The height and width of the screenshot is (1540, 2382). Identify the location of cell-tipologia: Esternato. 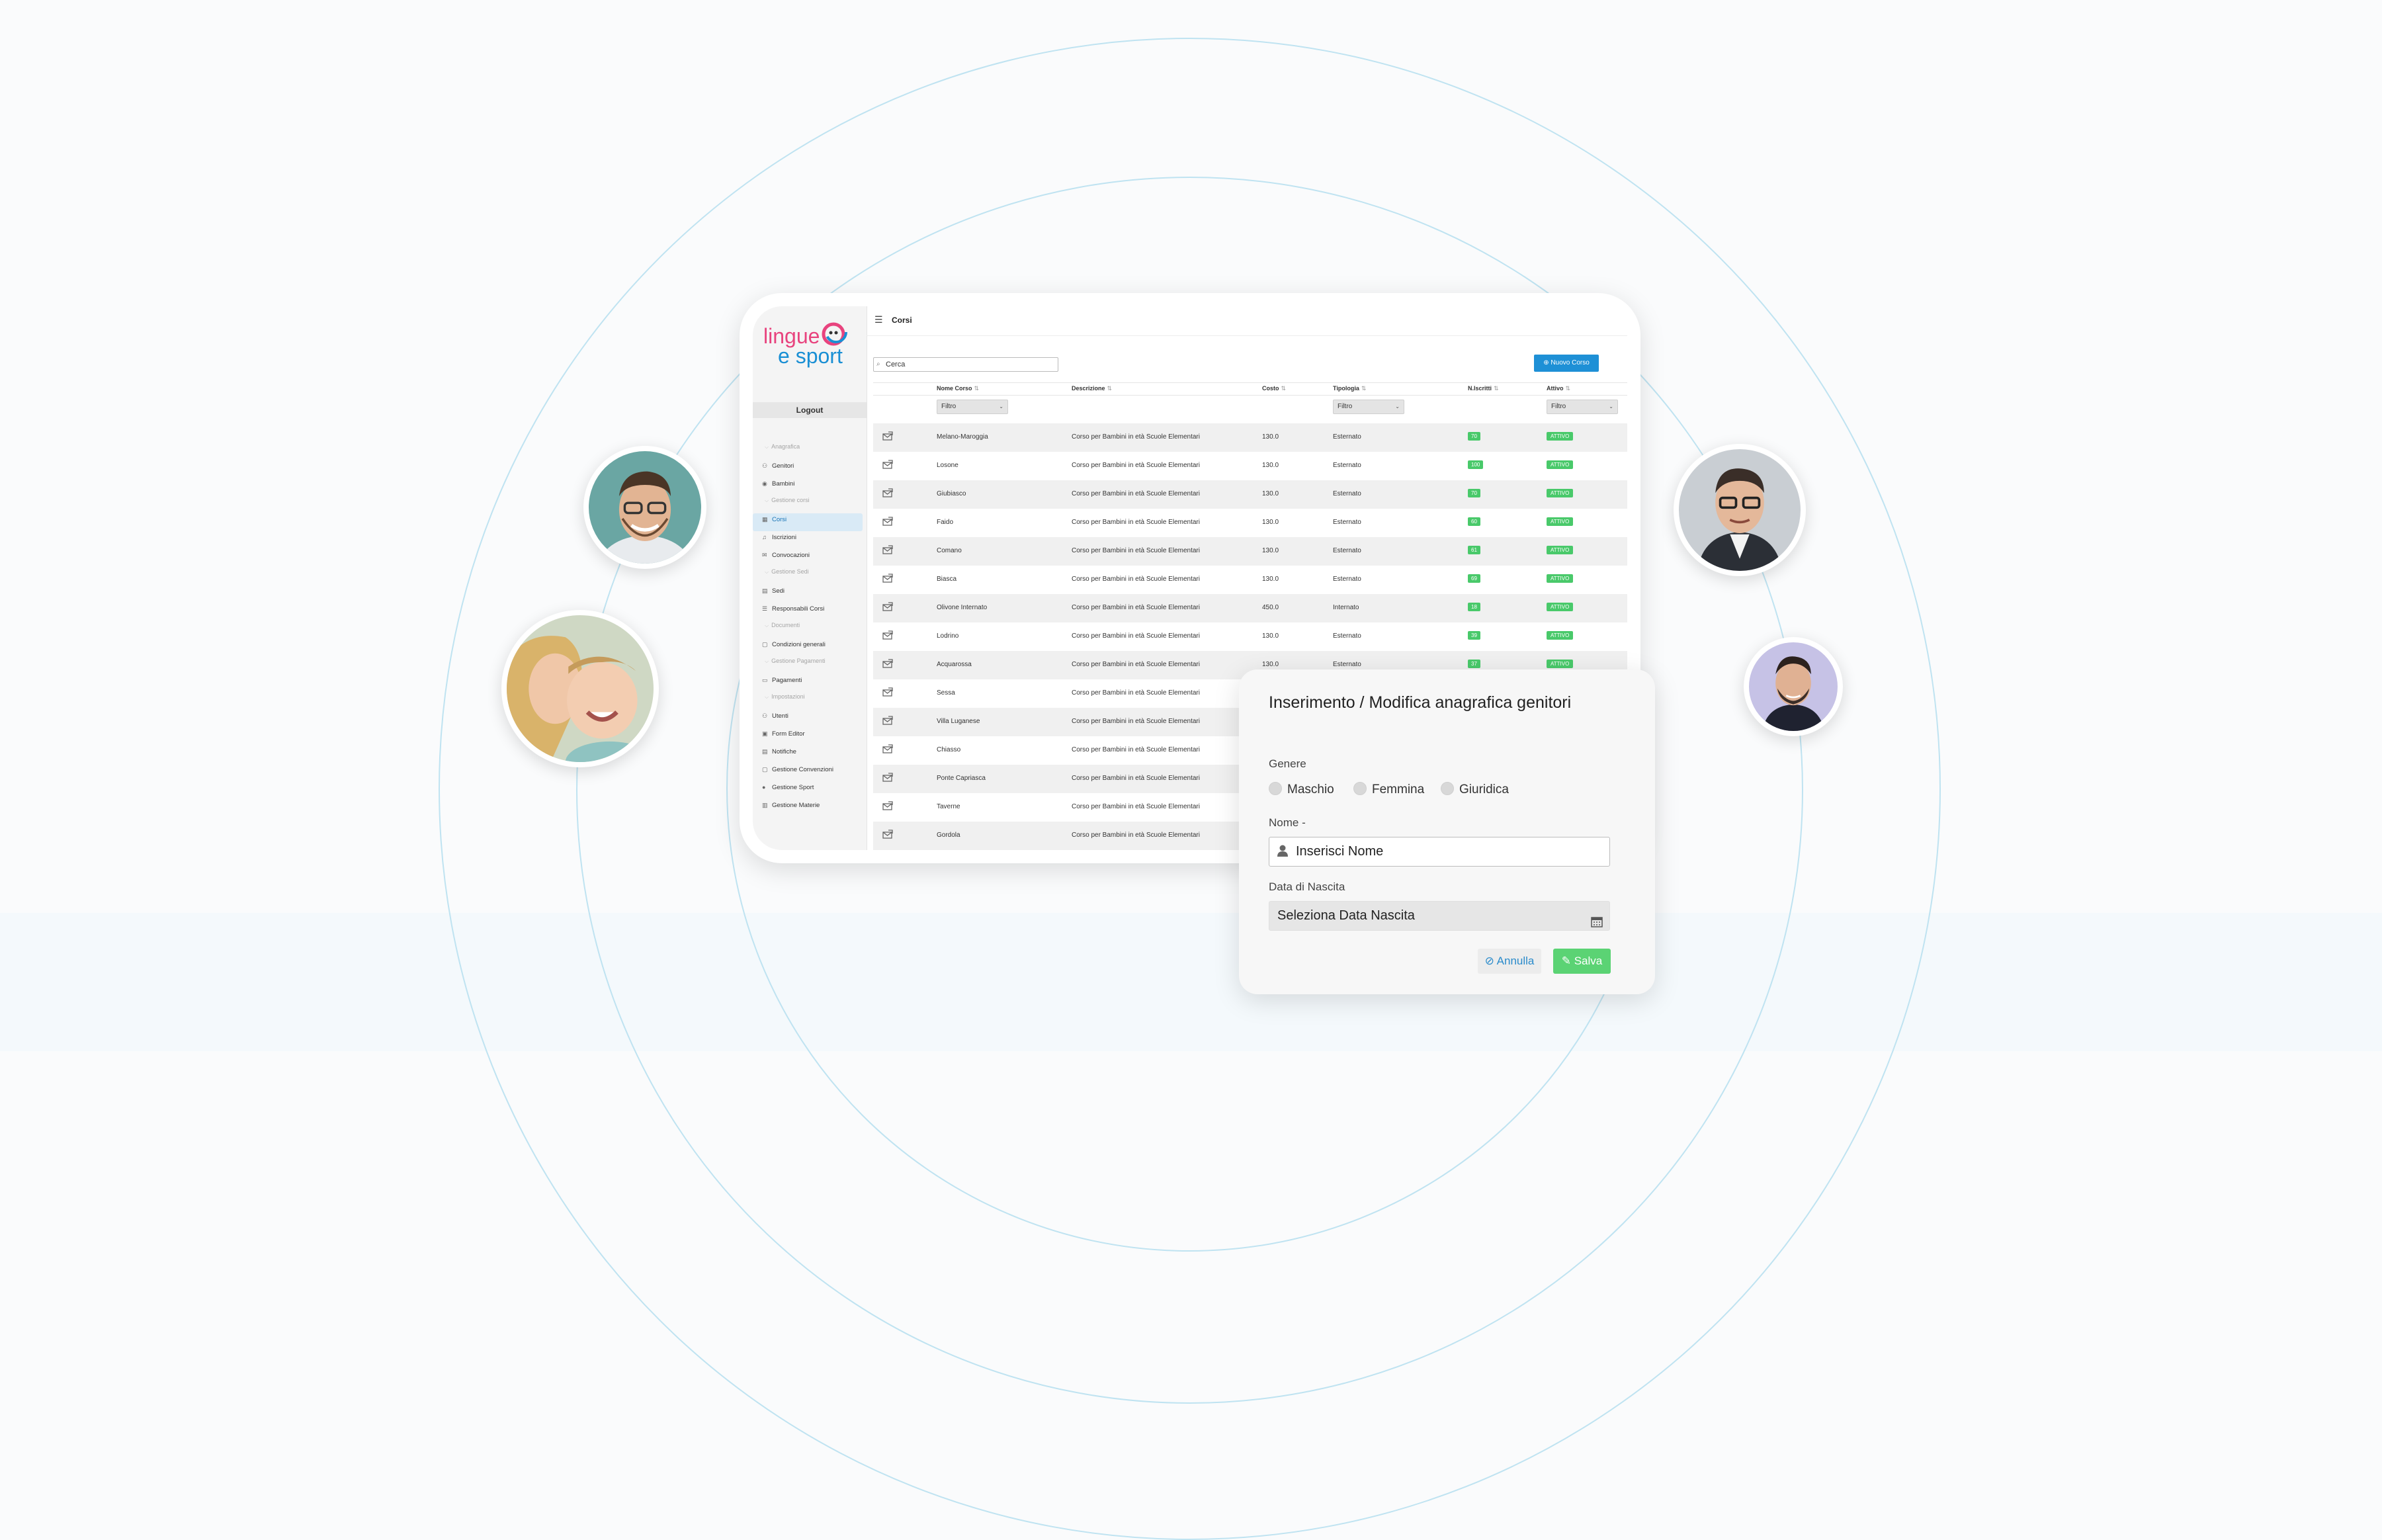
(1347, 664).